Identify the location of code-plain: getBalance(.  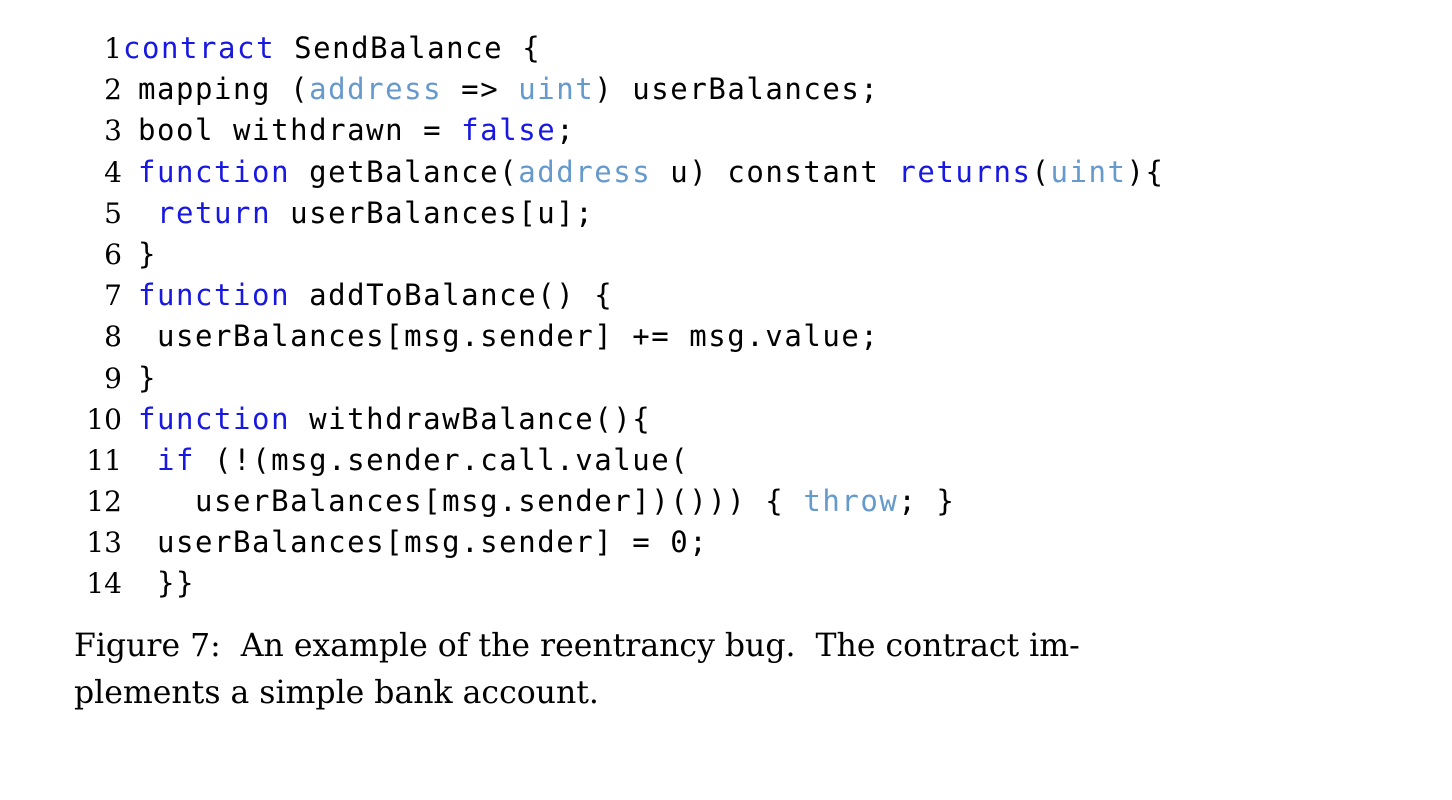
(404, 171).